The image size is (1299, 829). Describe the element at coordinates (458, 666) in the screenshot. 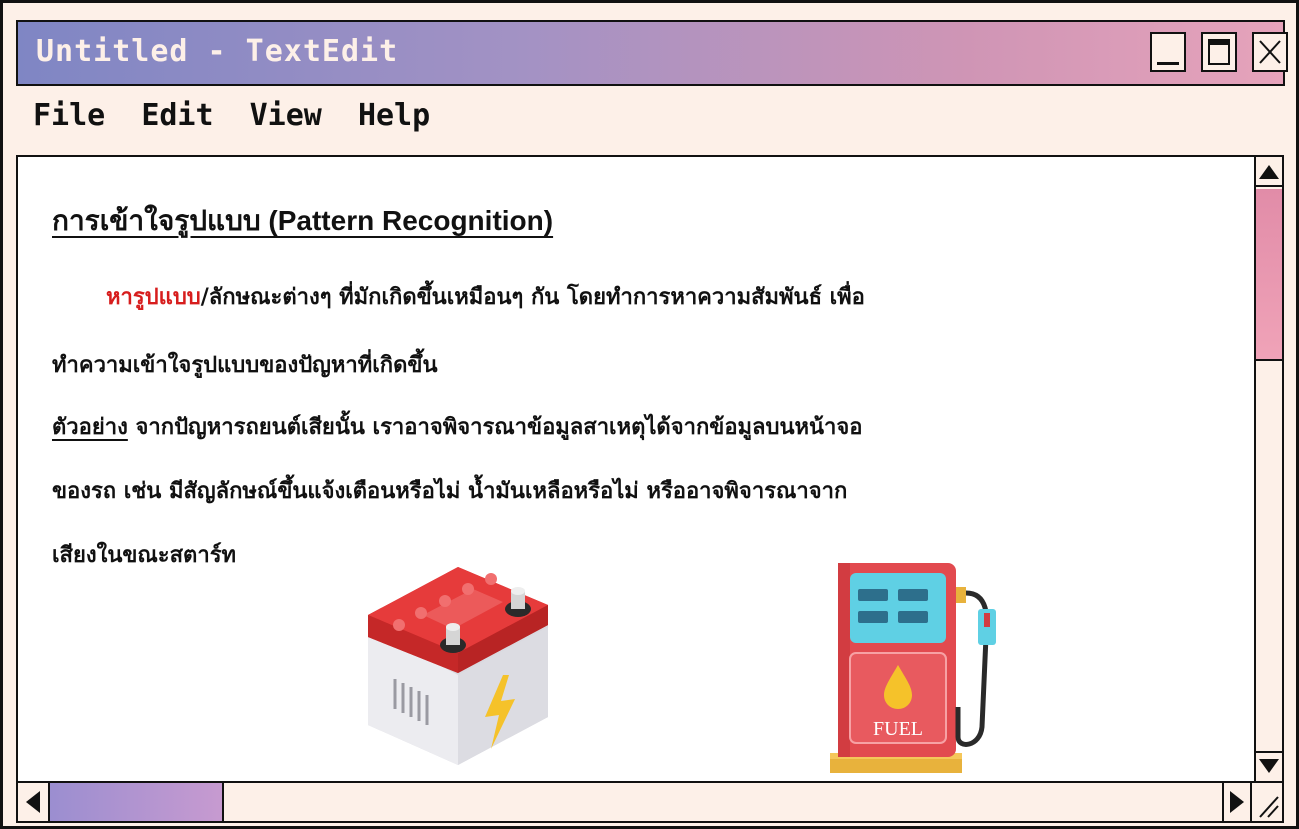

I see `battery-icon` at that location.